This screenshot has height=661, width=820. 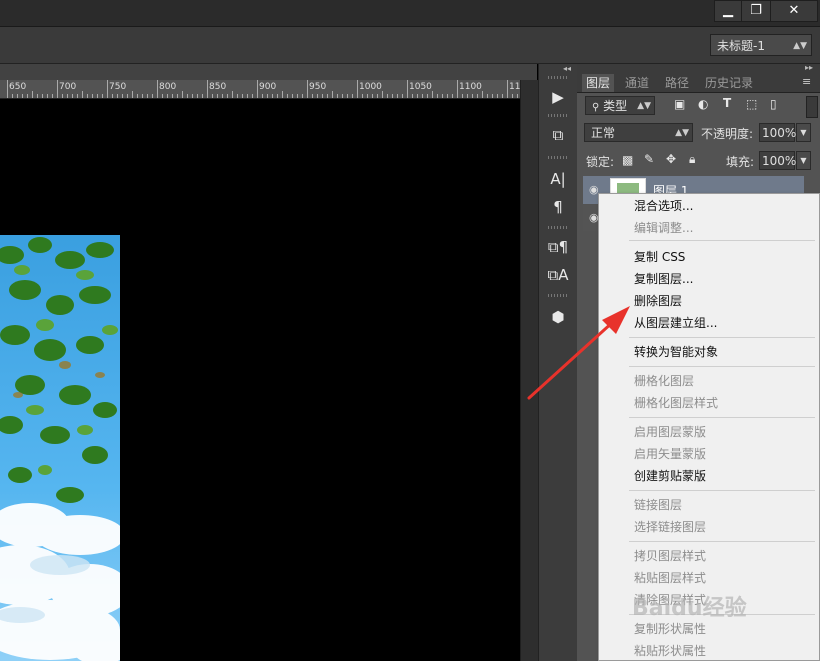 I want to click on fill-dropdown: ▼, so click(x=803, y=160).